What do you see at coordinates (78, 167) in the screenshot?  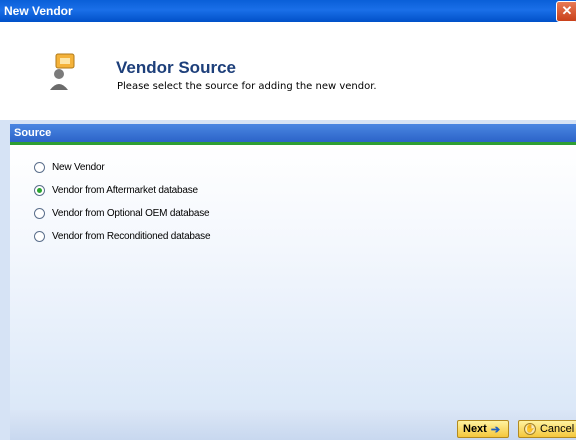 I see `option-label: New Vendor` at bounding box center [78, 167].